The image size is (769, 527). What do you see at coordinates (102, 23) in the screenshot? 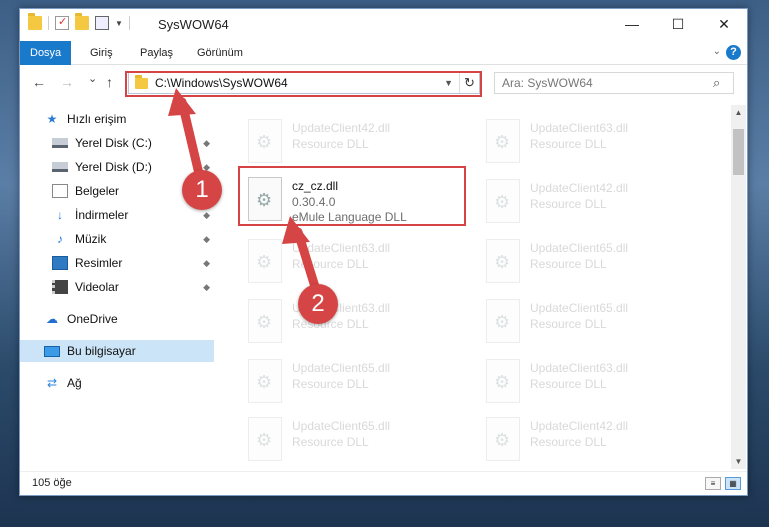
I see `view-list-icon` at bounding box center [102, 23].